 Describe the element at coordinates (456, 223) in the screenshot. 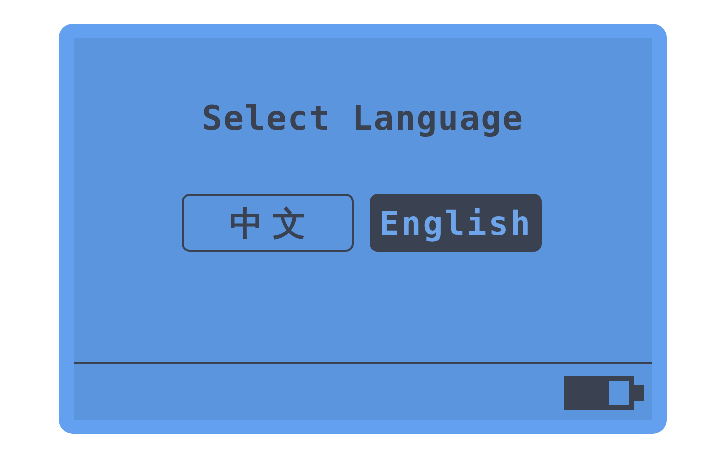

I see `language-option: English` at that location.